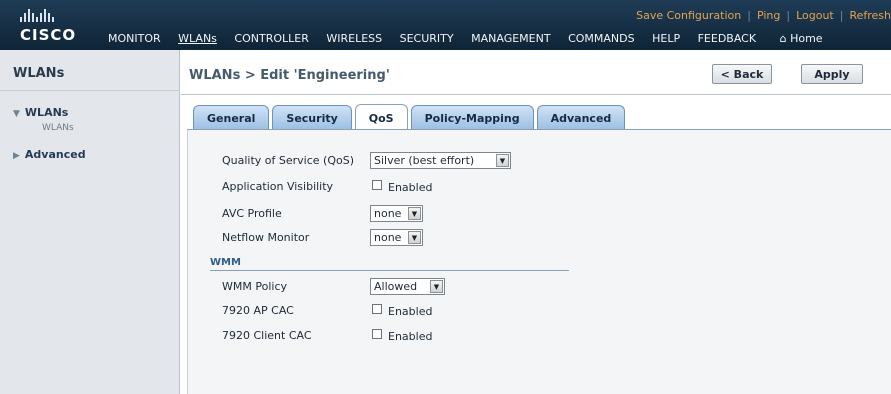  Describe the element at coordinates (254, 286) in the screenshot. I see `wmm-policy-label: WMM Policy` at that location.